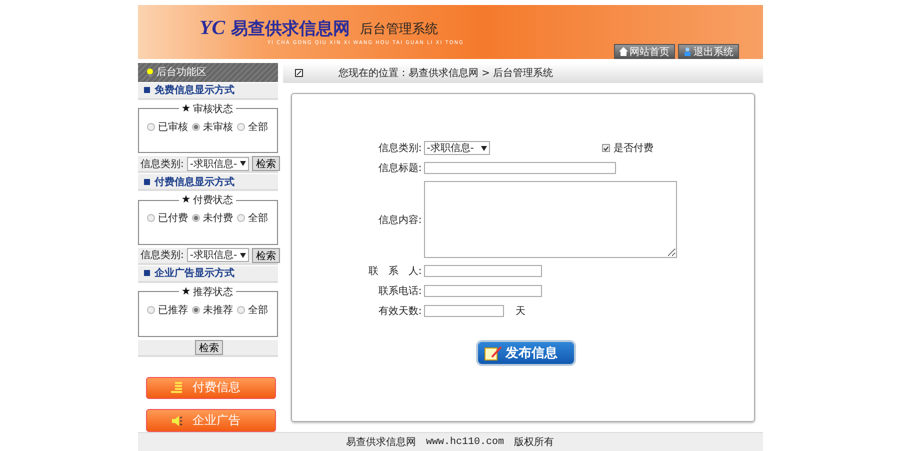 The height and width of the screenshot is (451, 900). Describe the element at coordinates (290, 29) in the screenshot. I see `site-title: 易查供求信息网` at that location.